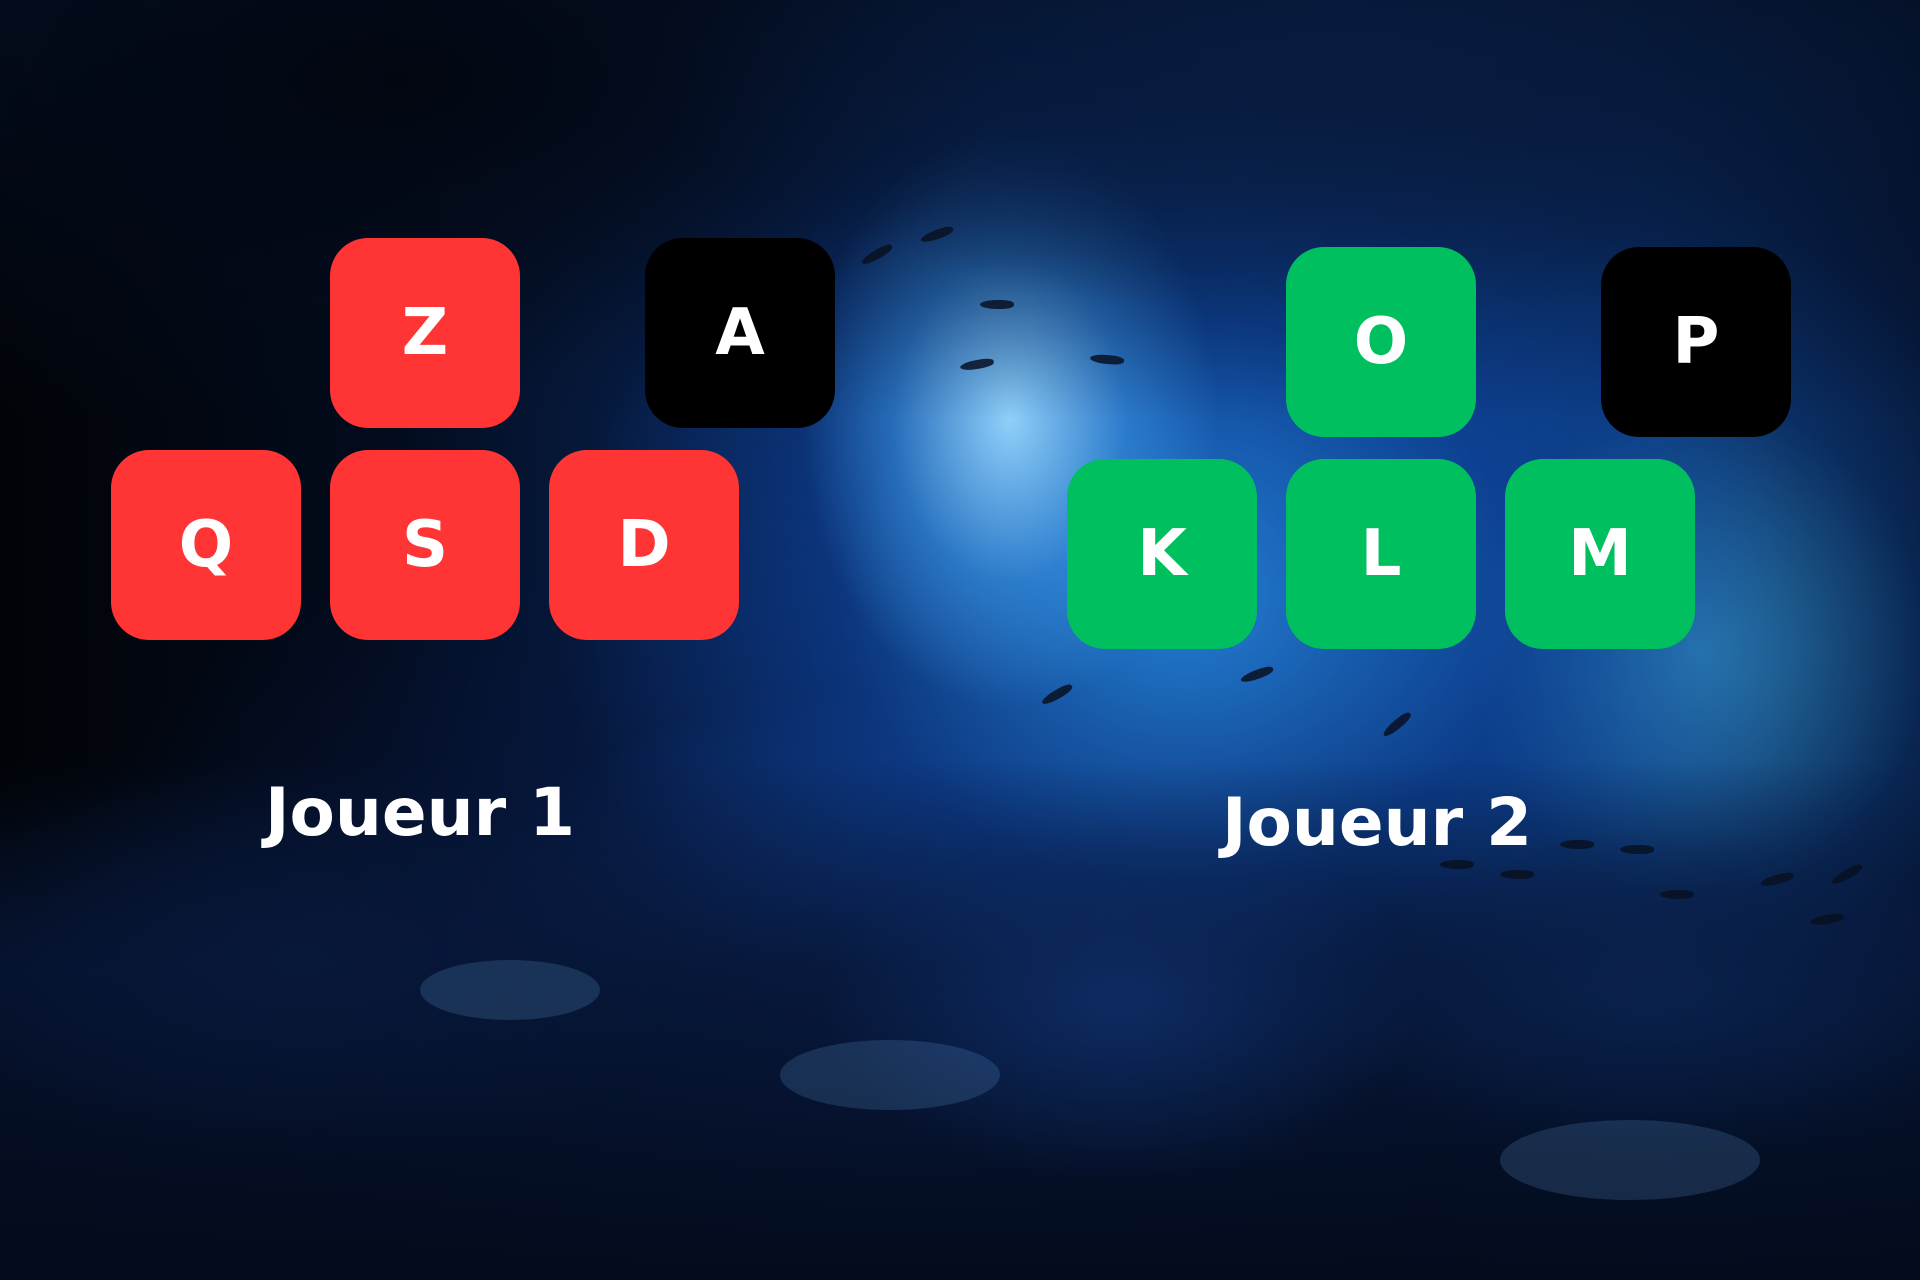 The image size is (1920, 1280). I want to click on player2-key-right: M, so click(1600, 554).